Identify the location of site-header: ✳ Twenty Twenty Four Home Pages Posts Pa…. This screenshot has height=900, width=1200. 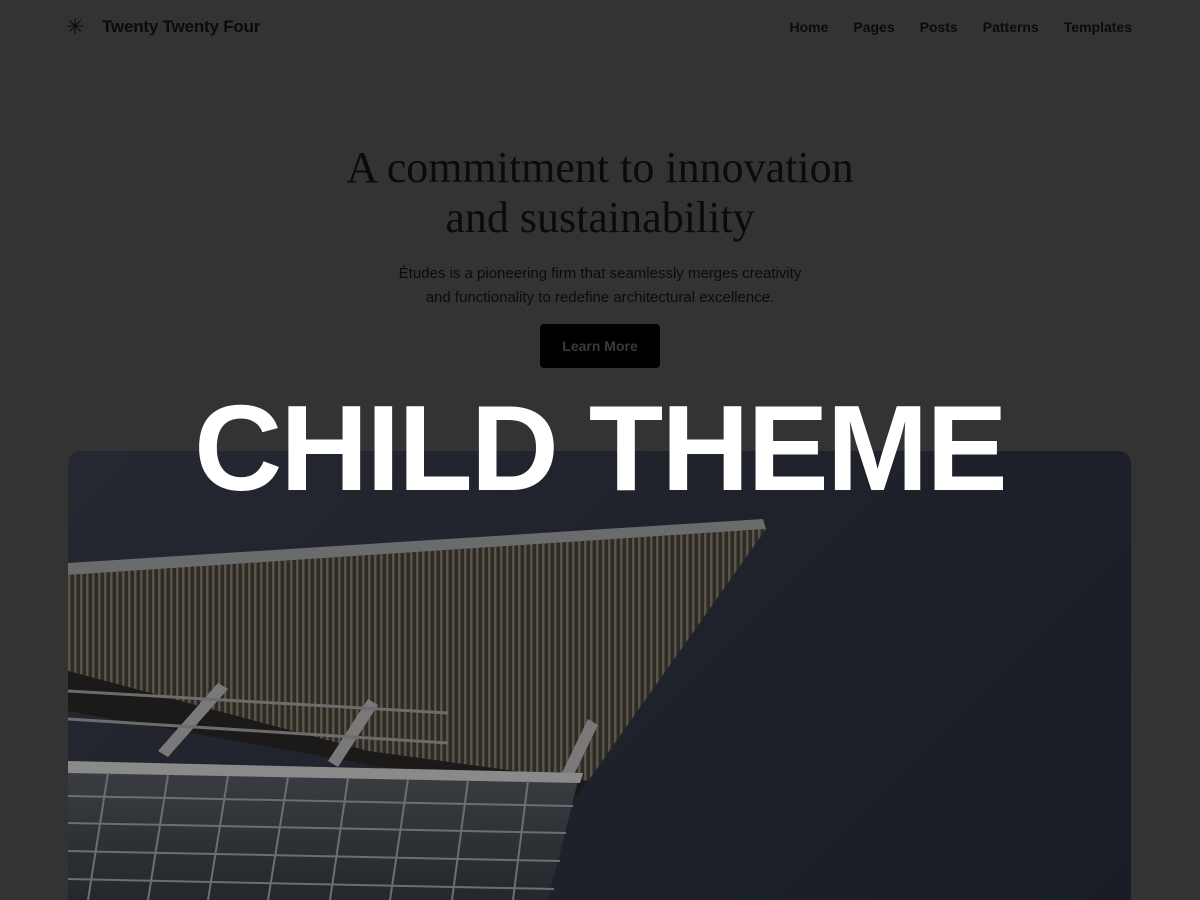
(600, 29).